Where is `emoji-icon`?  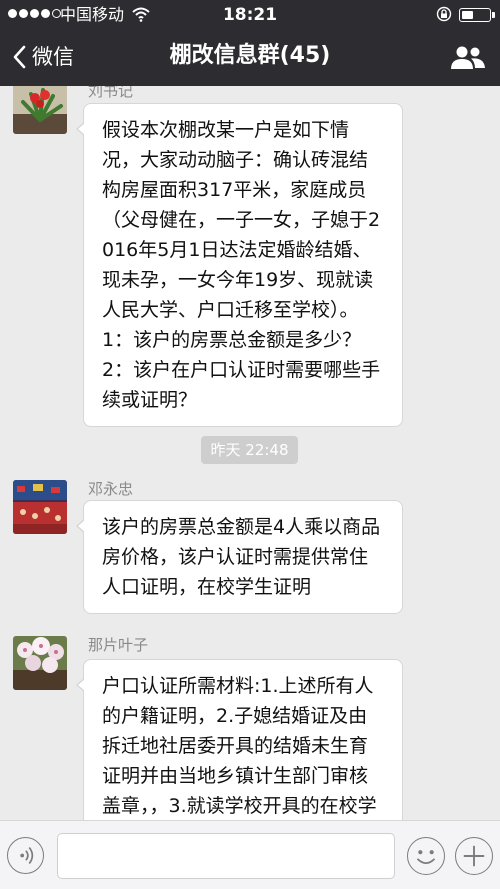
emoji-icon is located at coordinates (426, 856).